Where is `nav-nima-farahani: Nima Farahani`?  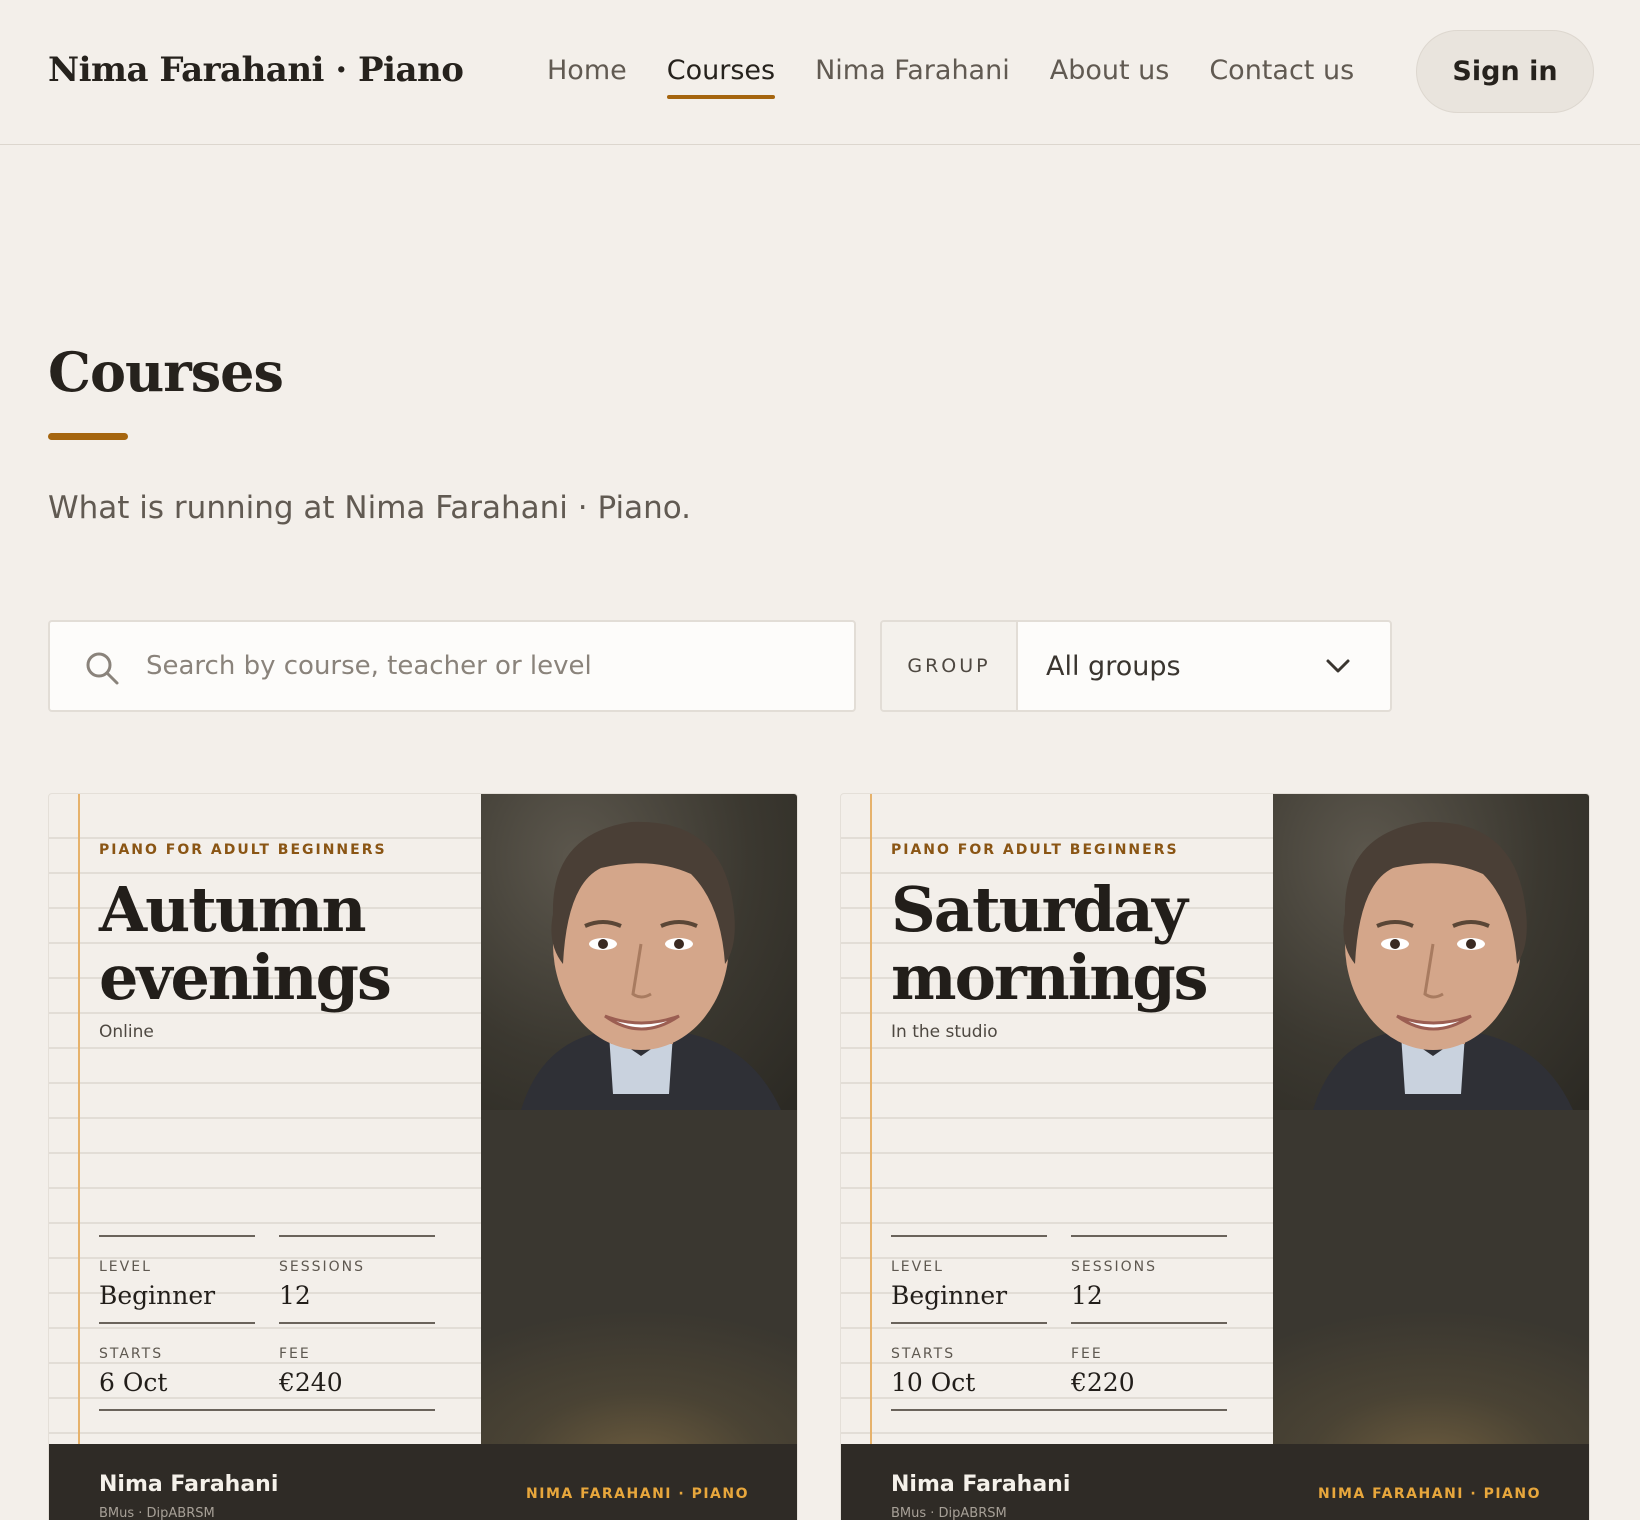
nav-nima-farahani: Nima Farahani is located at coordinates (912, 77).